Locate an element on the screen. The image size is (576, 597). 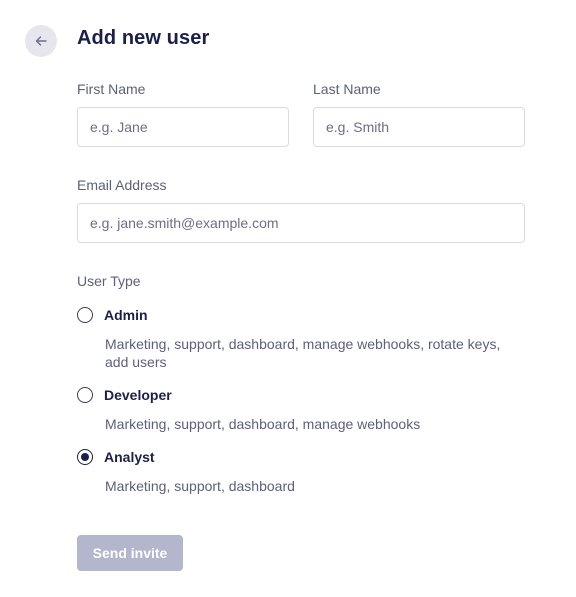
user-type-option-analyst: Analyst is located at coordinates (116, 457).